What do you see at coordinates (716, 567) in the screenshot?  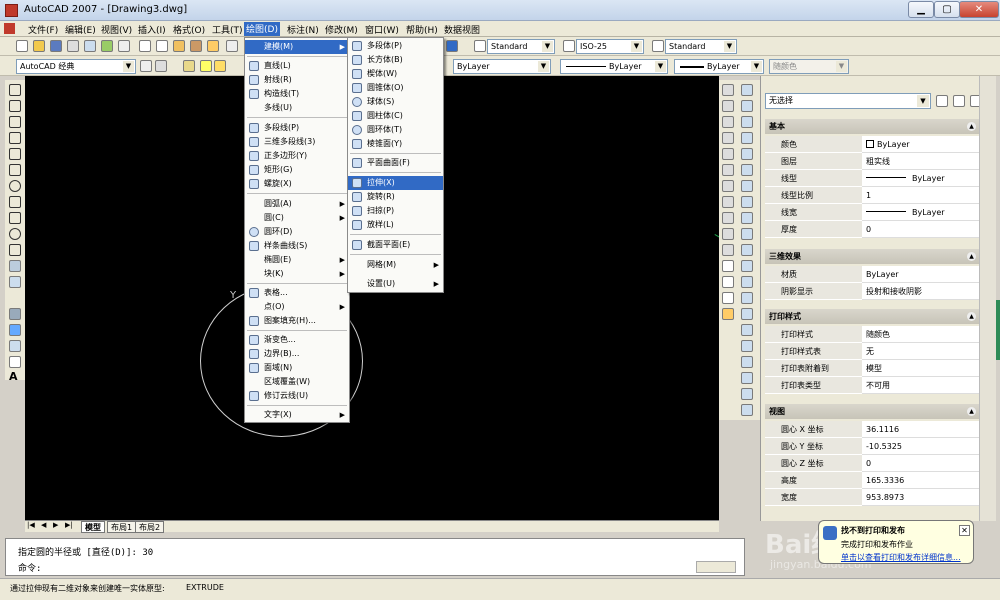 I see `command-scrollbar` at bounding box center [716, 567].